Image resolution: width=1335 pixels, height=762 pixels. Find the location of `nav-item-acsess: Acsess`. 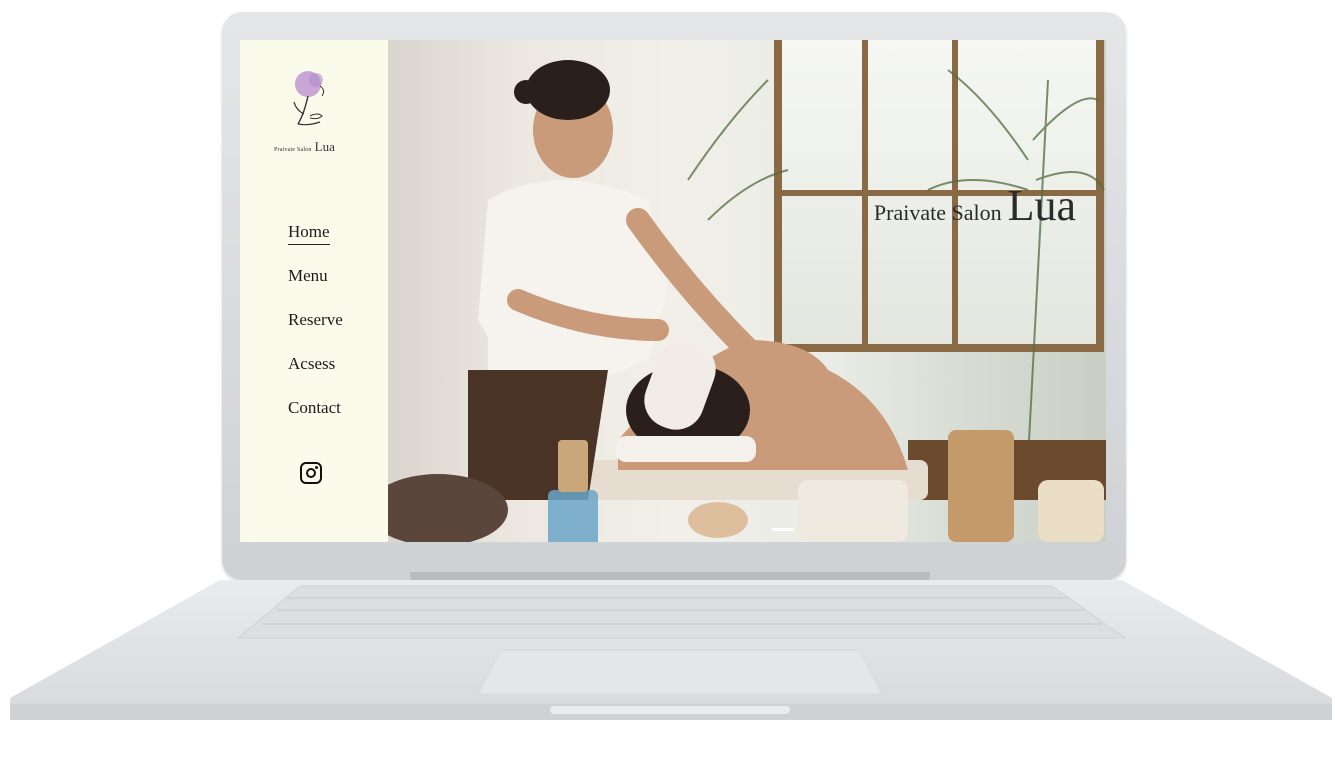

nav-item-acsess: Acsess is located at coordinates (315, 376).